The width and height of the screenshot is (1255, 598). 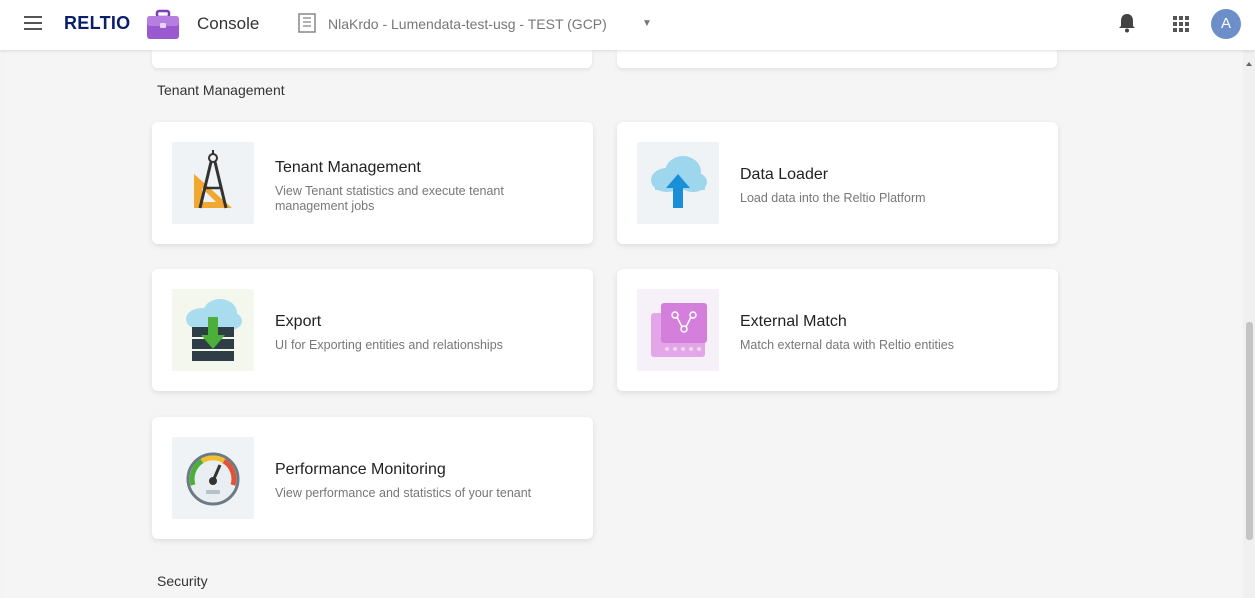 I want to click on app-name: Console, so click(x=228, y=23).